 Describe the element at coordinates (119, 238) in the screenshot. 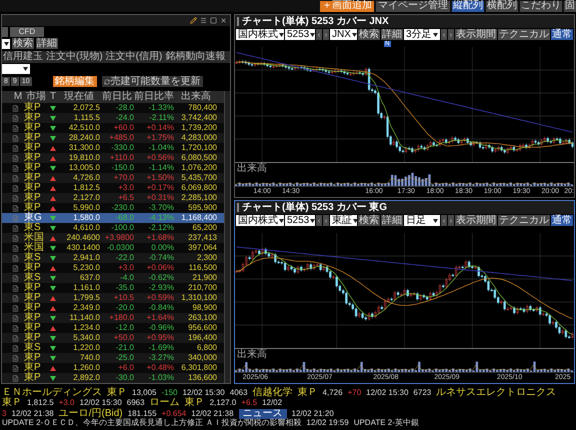

I see `table-cell-text: +3.9800` at that location.